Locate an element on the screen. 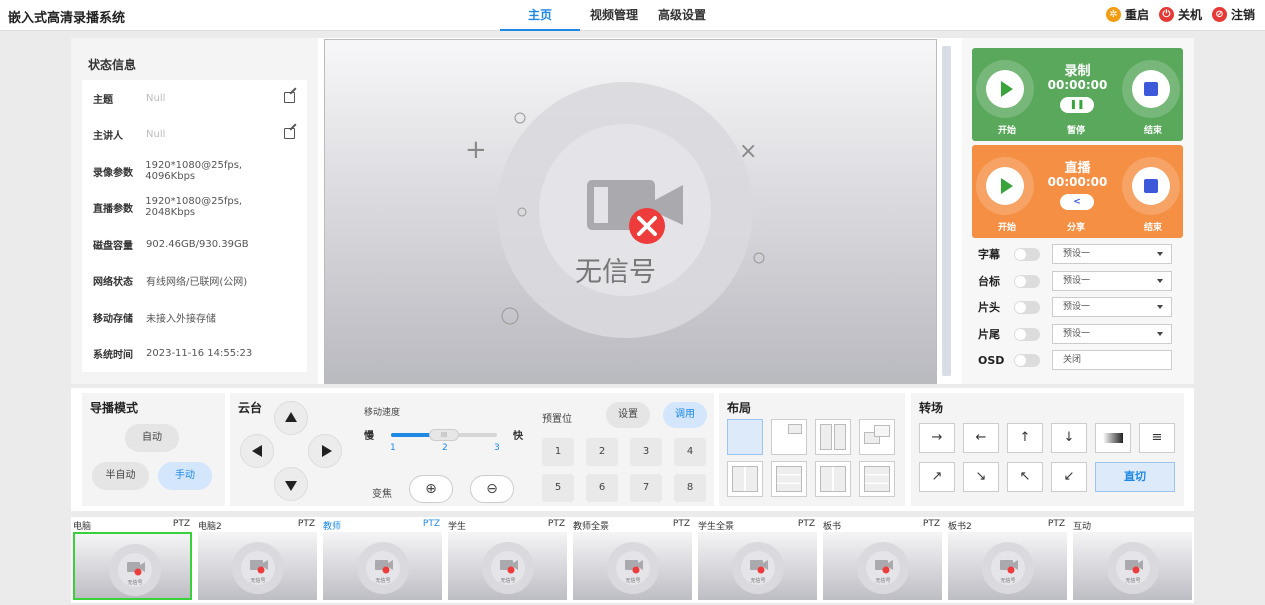 The height and width of the screenshot is (605, 1265). layout-grid-c-button is located at coordinates (833, 479).